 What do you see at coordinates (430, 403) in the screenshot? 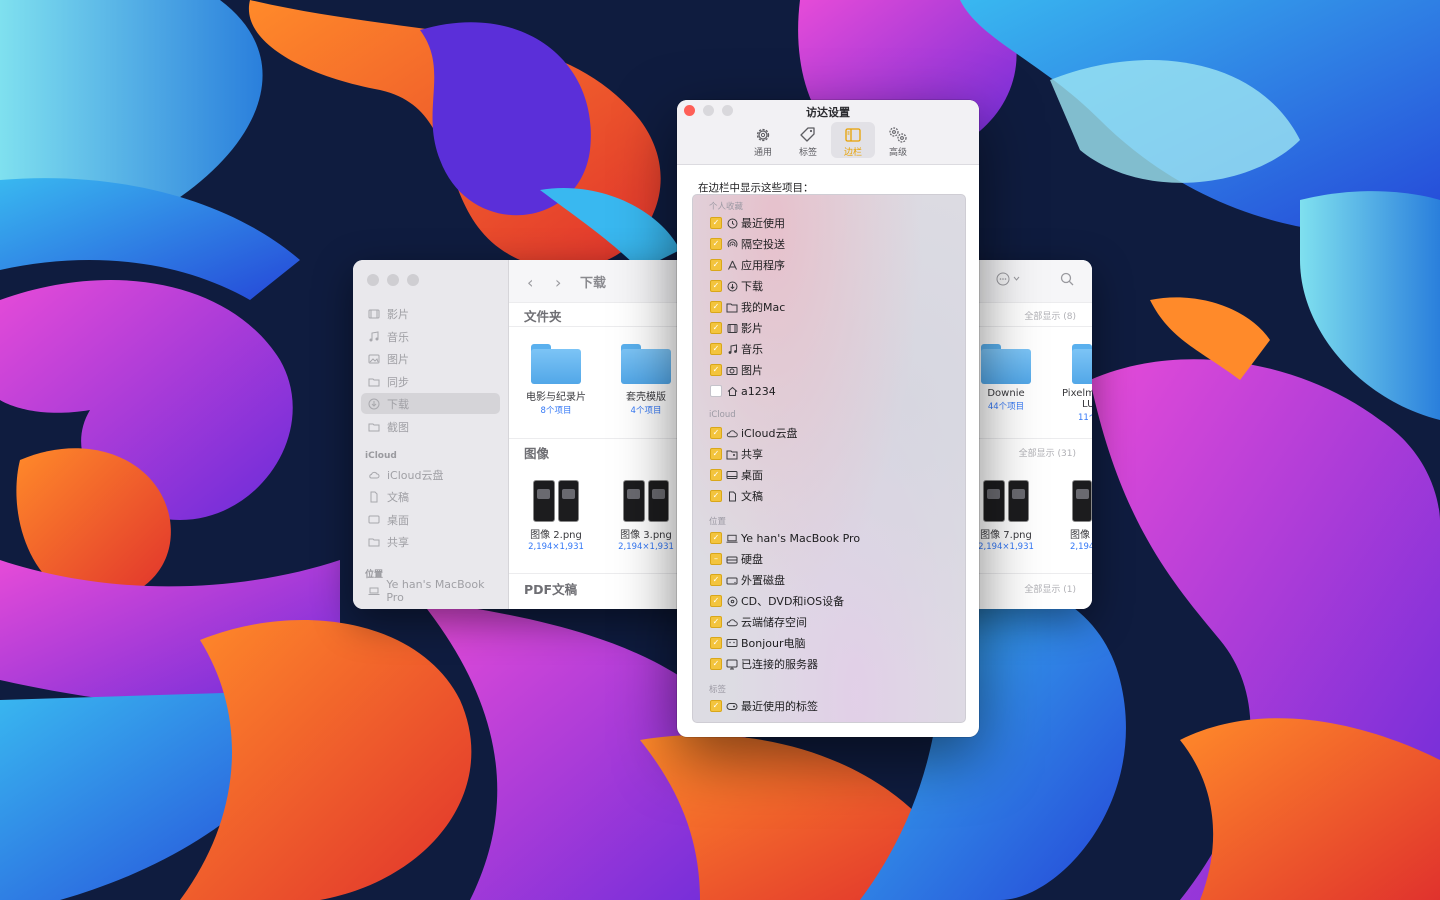
I see `sidebar-item-downloads: 下载` at bounding box center [430, 403].